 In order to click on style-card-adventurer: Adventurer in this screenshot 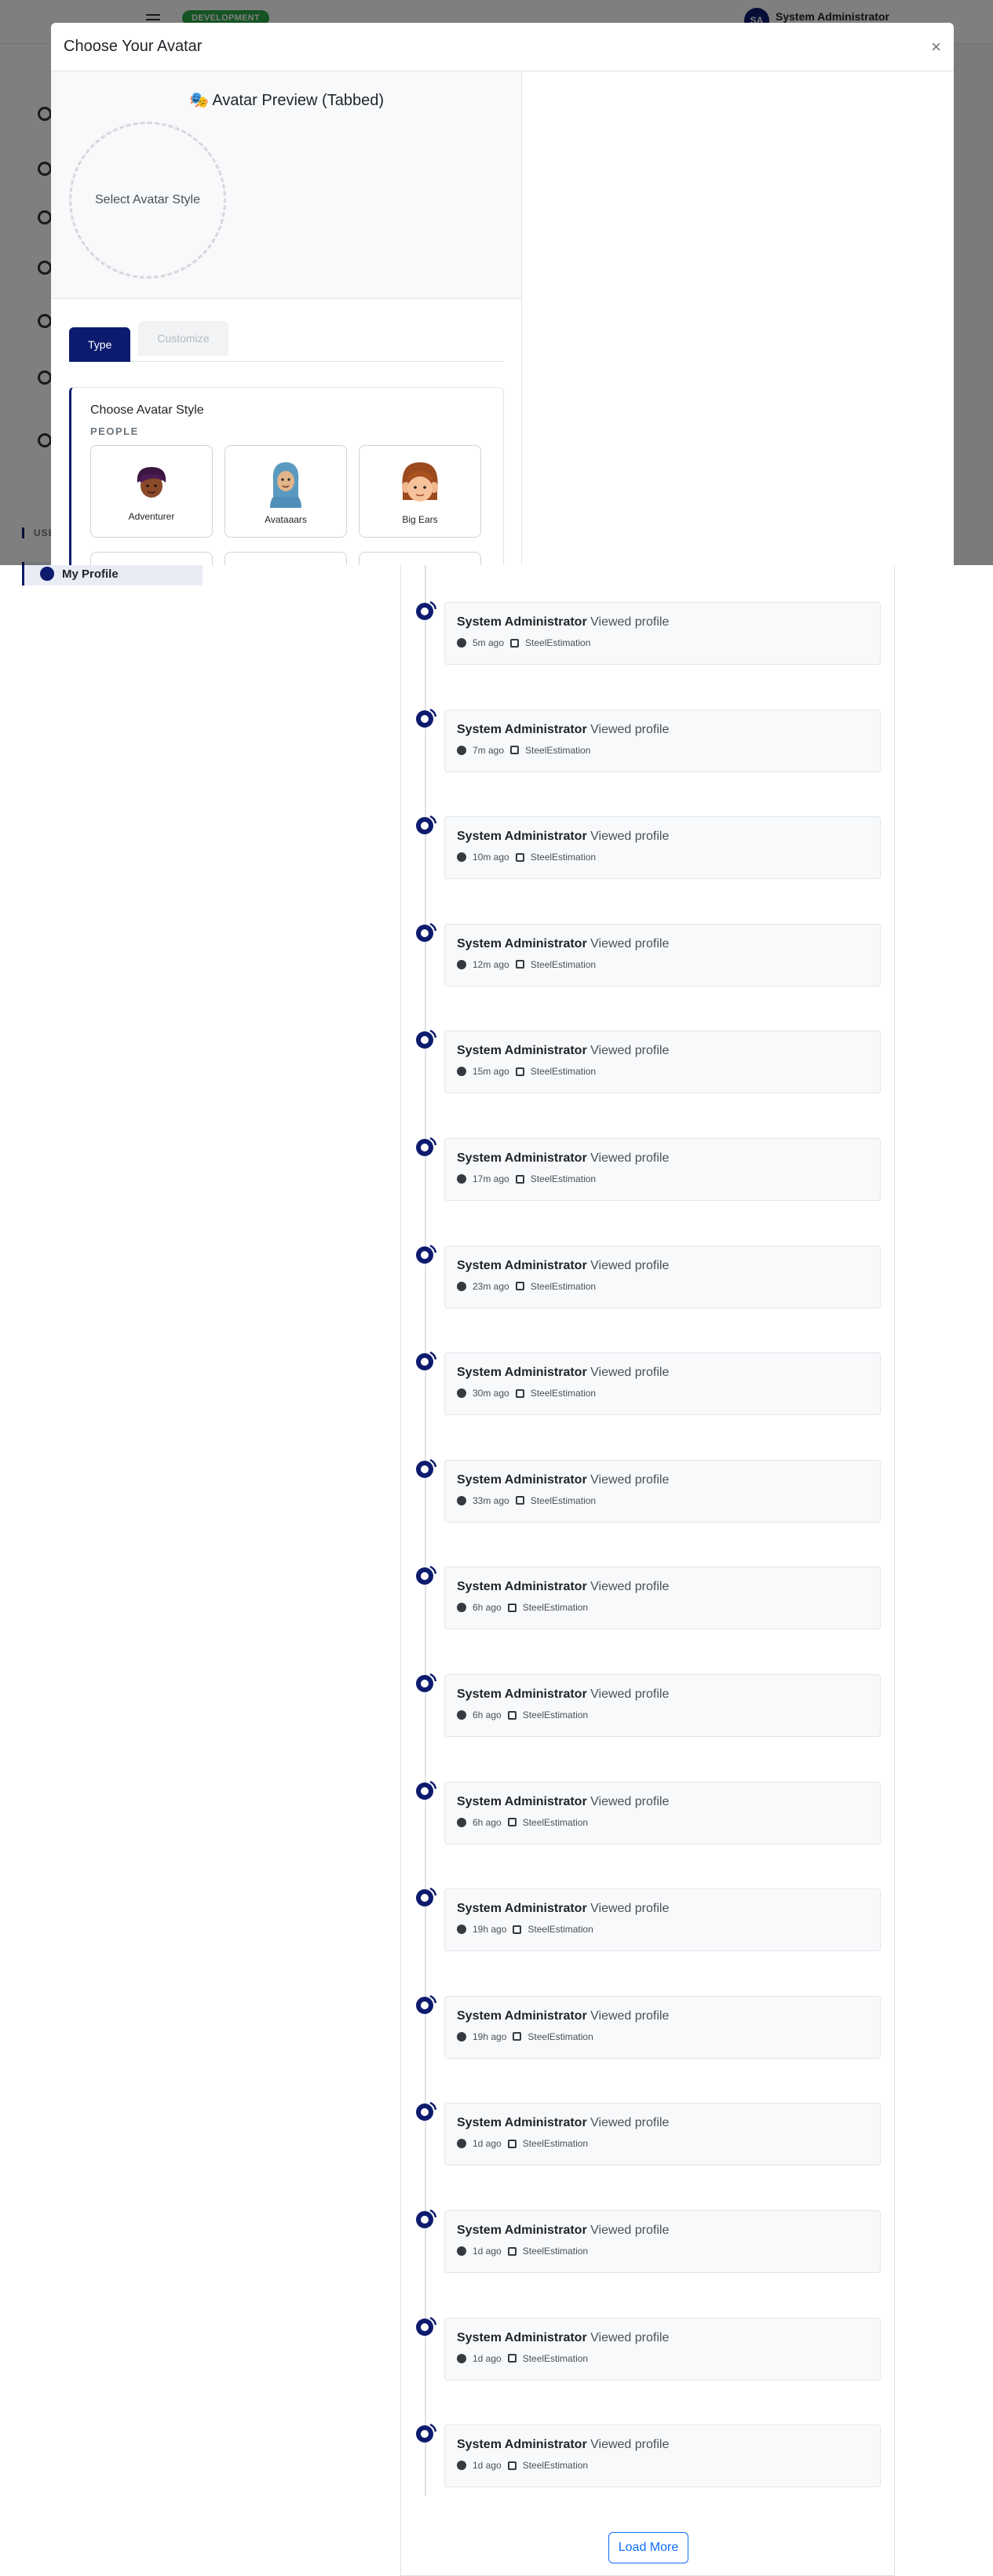, I will do `click(152, 491)`.